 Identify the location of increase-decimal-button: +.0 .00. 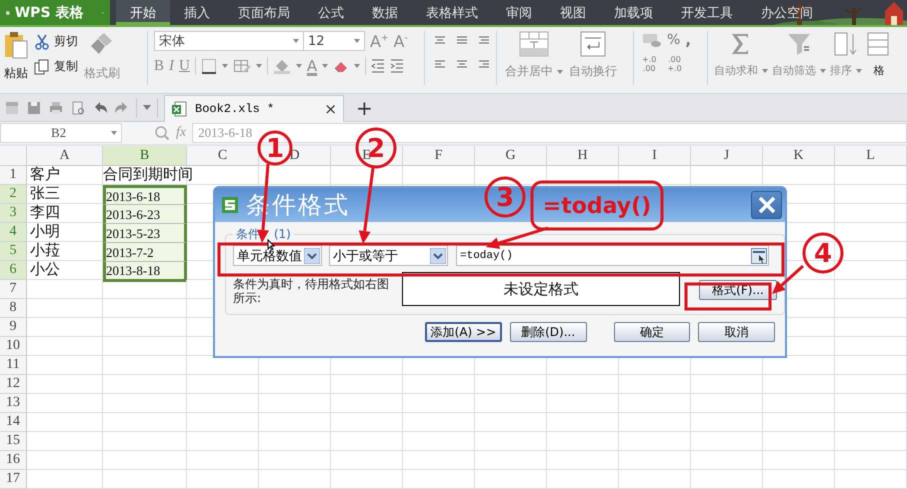
(649, 64).